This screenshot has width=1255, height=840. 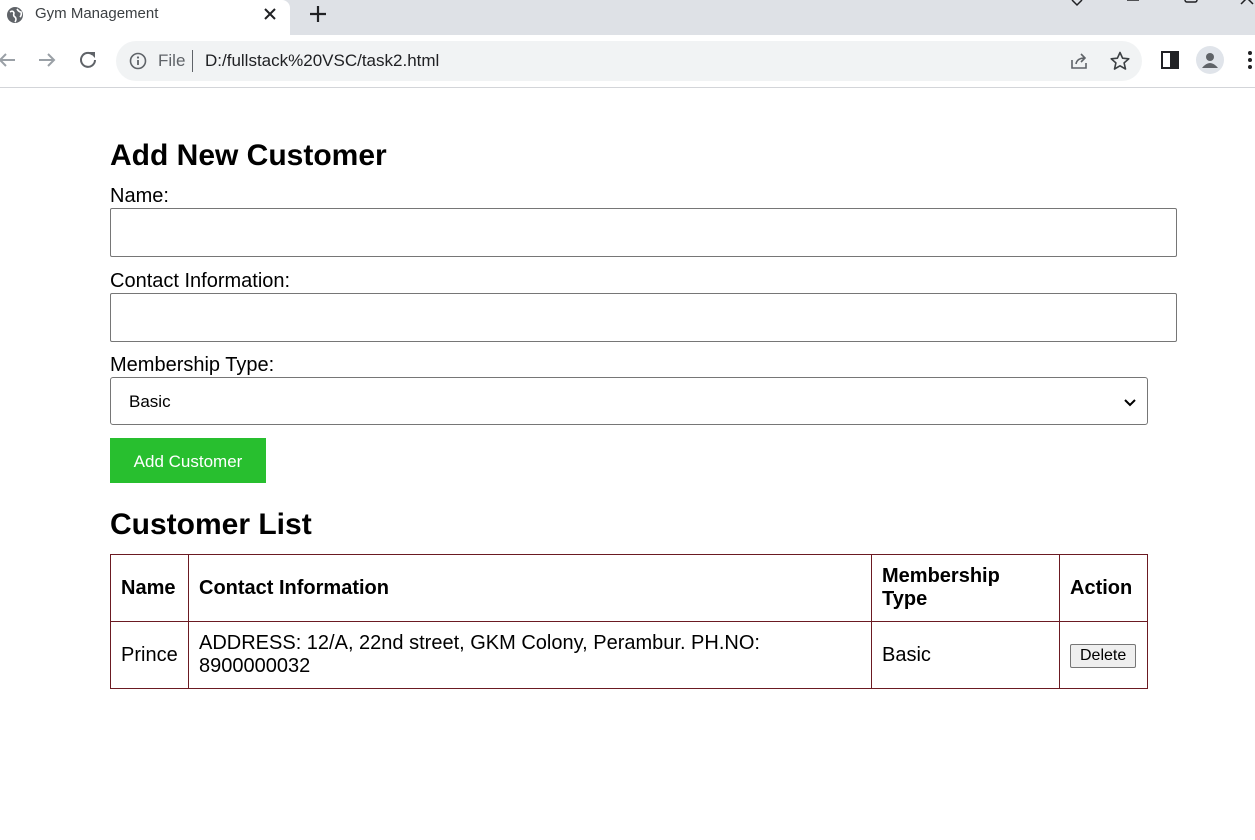 What do you see at coordinates (211, 524) in the screenshot?
I see `customer-list-heading: Customer List` at bounding box center [211, 524].